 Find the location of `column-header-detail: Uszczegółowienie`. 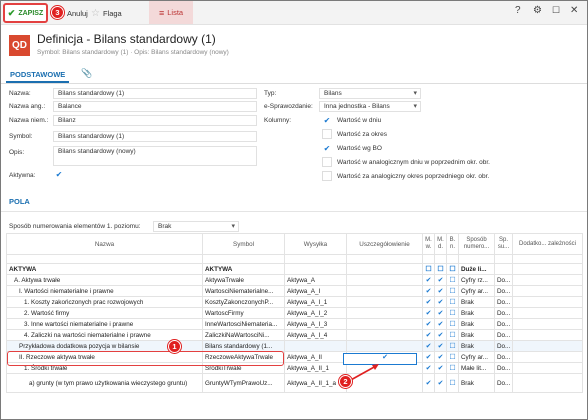

column-header-detail: Uszczegółowienie is located at coordinates (384, 244).